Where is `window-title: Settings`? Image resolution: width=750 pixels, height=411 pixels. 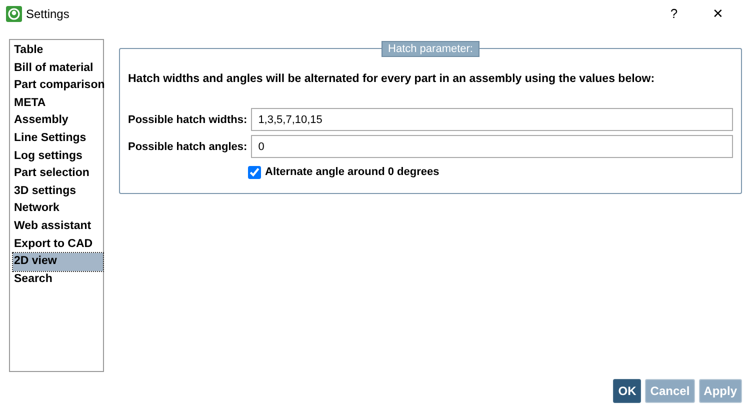 window-title: Settings is located at coordinates (48, 14).